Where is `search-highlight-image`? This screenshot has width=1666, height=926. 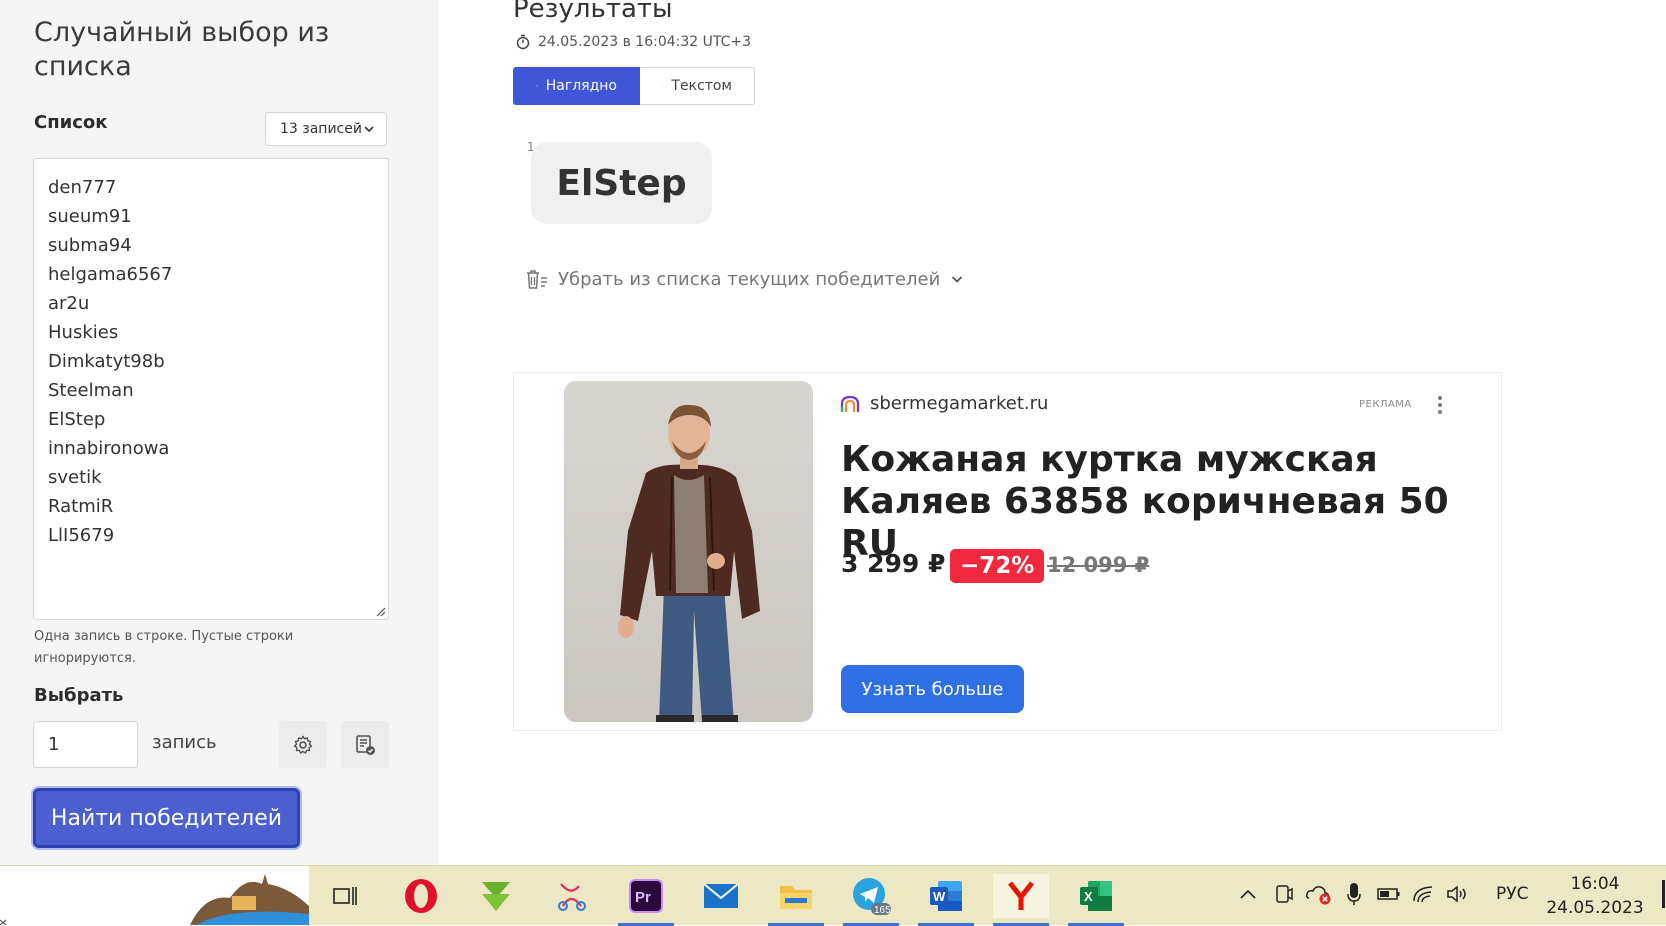 search-highlight-image is located at coordinates (154, 895).